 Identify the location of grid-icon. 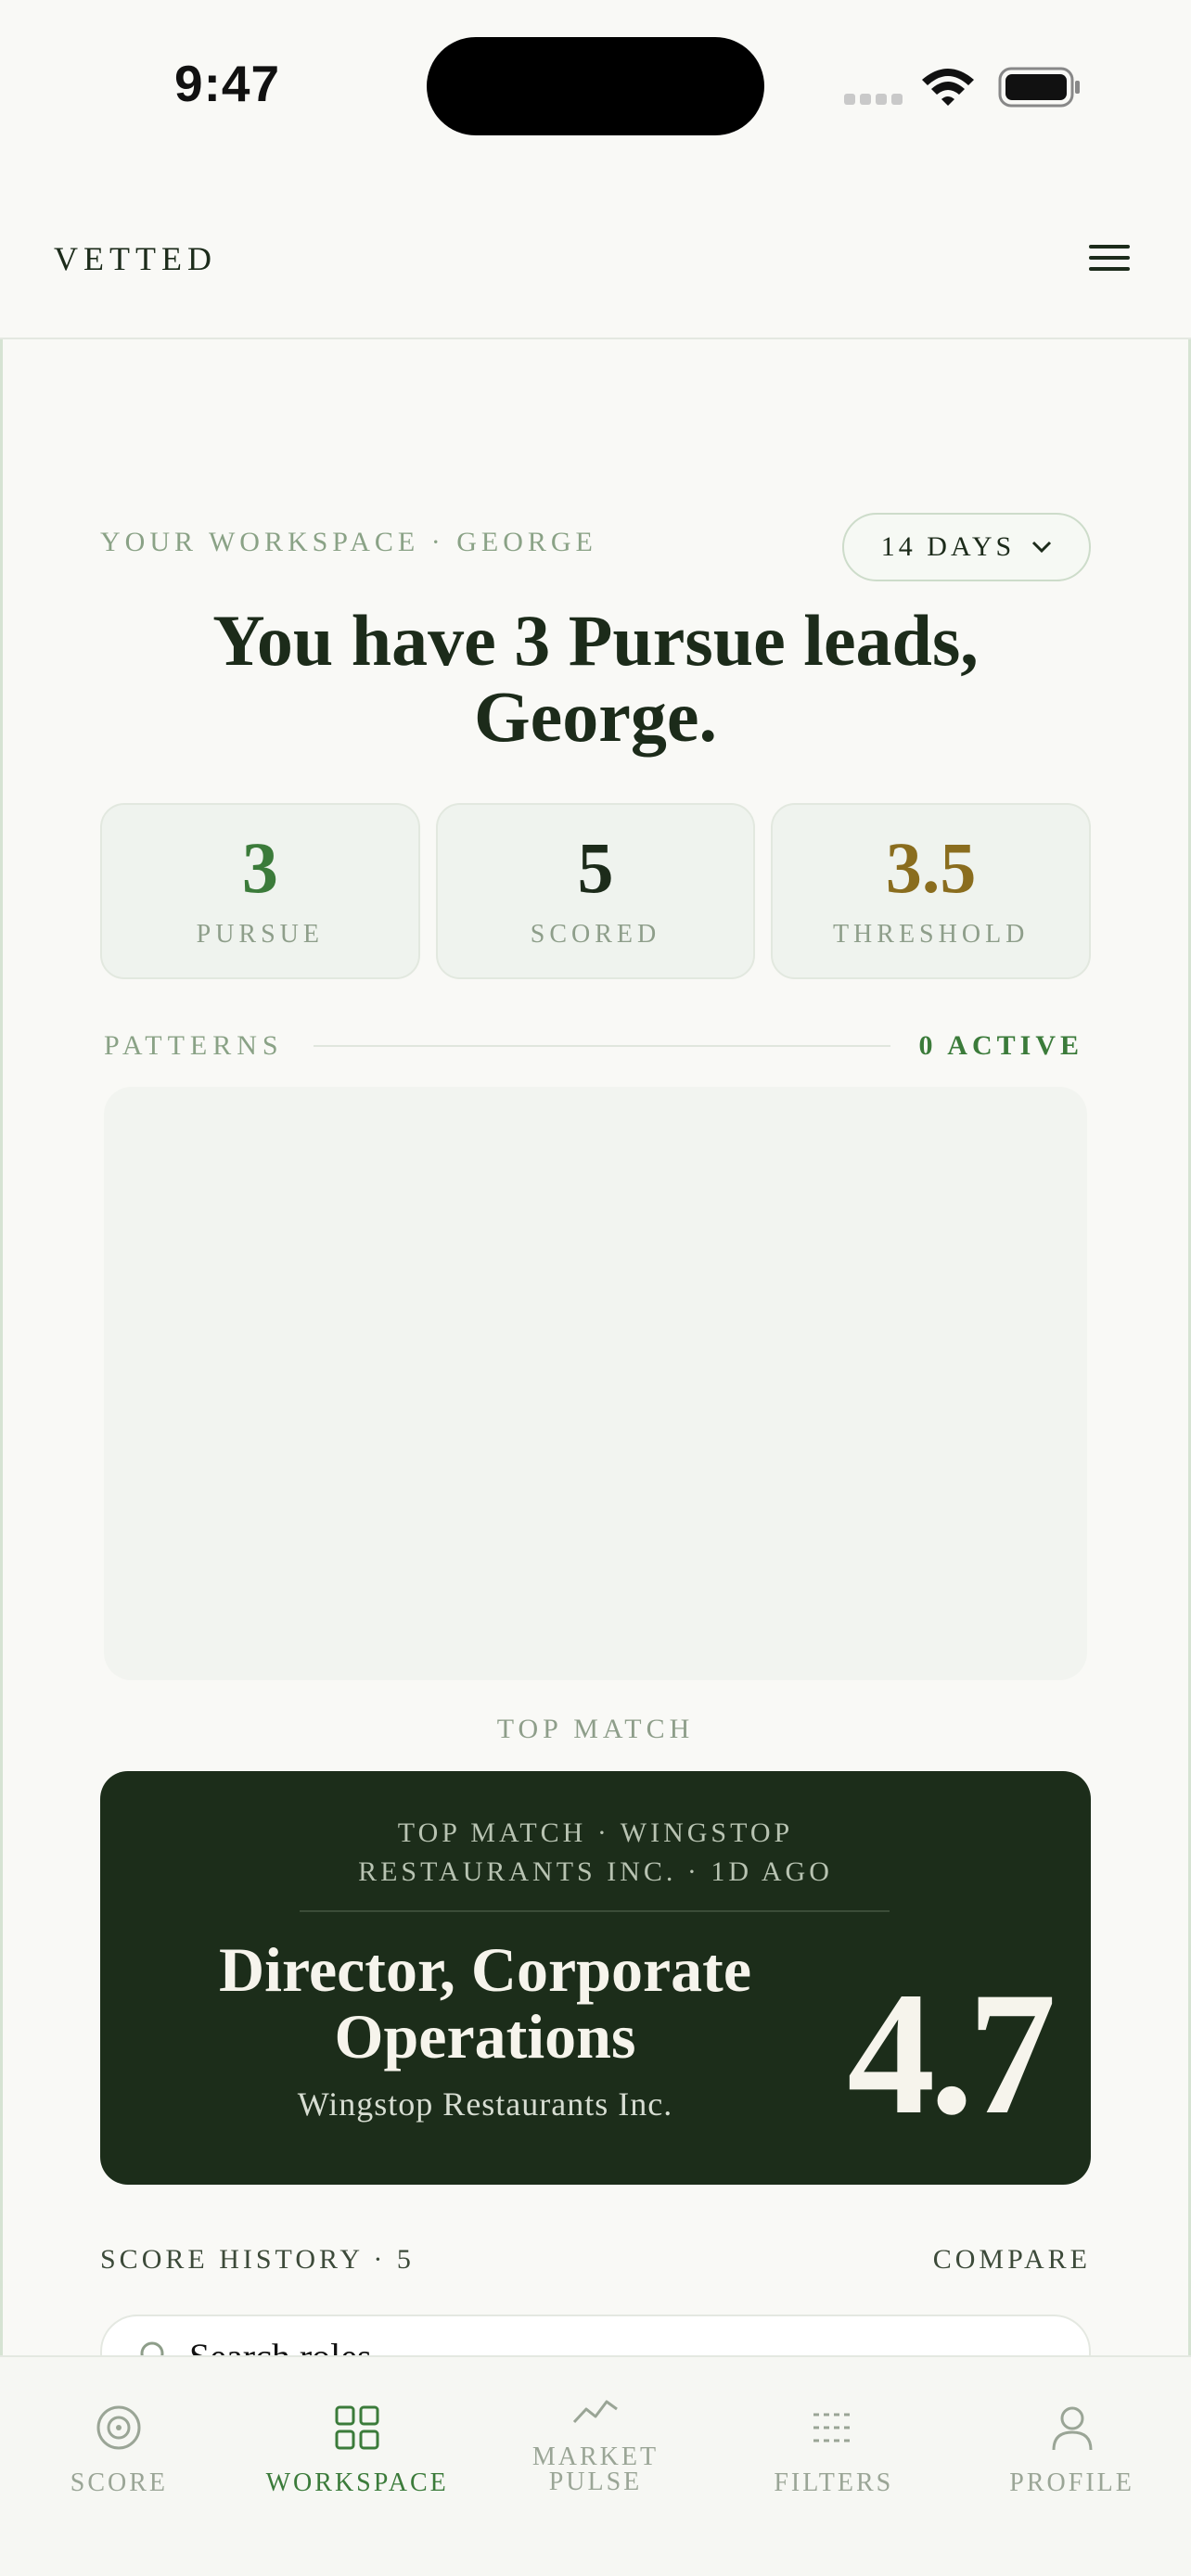
(357, 2427).